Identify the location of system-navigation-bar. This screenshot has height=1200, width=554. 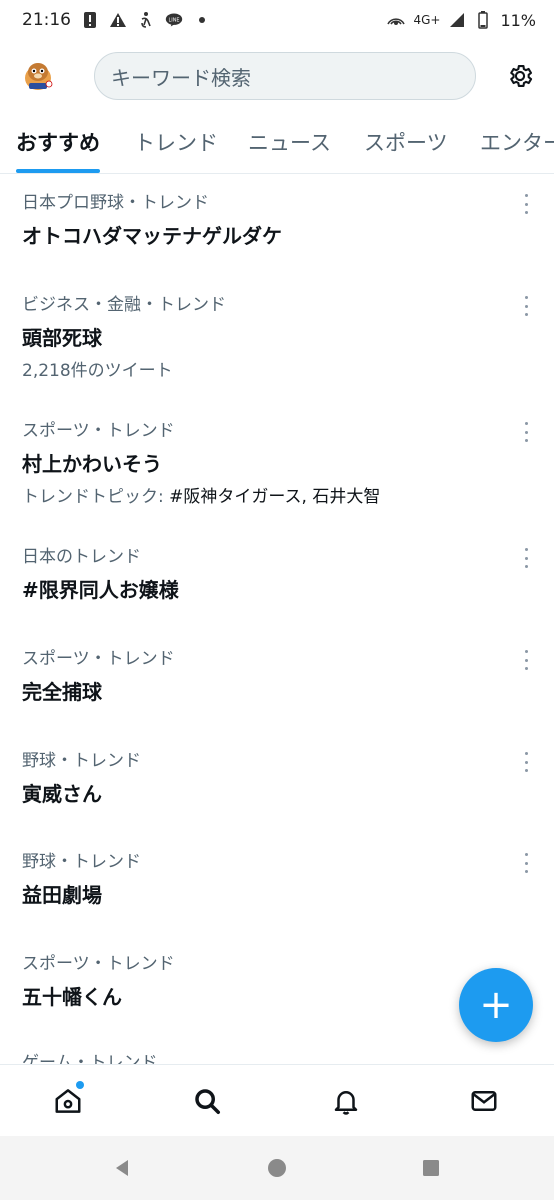
(277, 1168).